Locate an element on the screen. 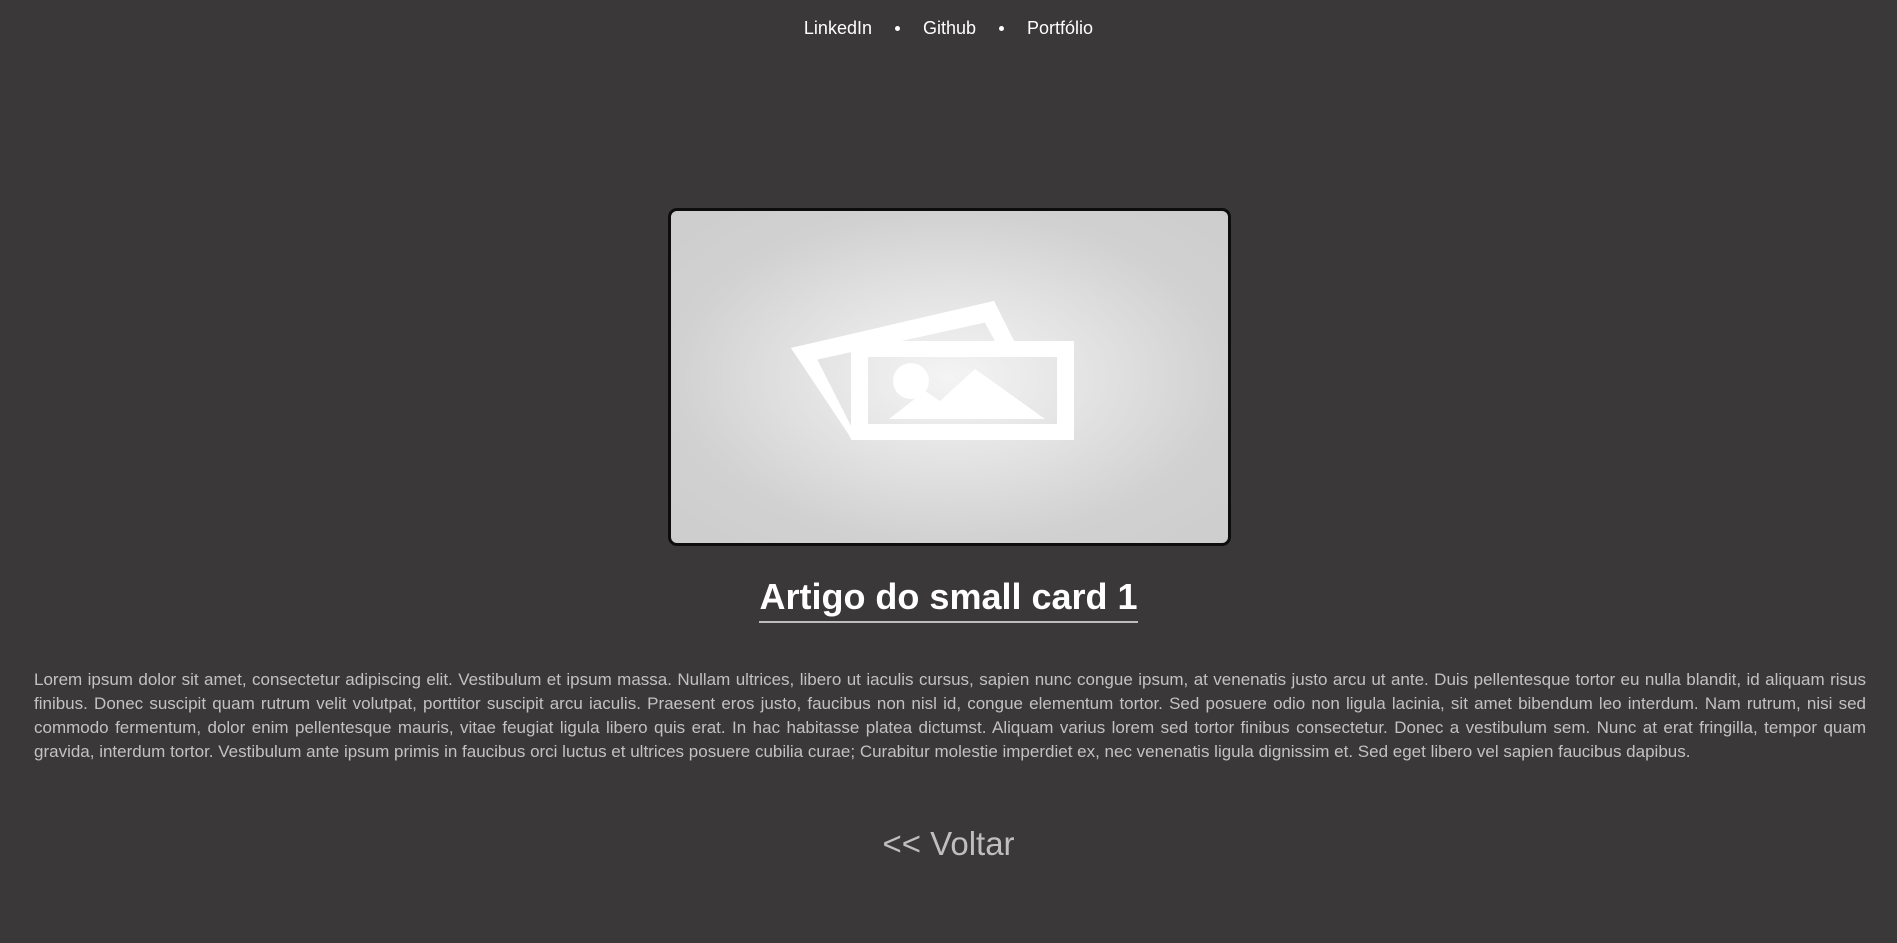 The image size is (1897, 943). back-button: << Voltar is located at coordinates (948, 843).